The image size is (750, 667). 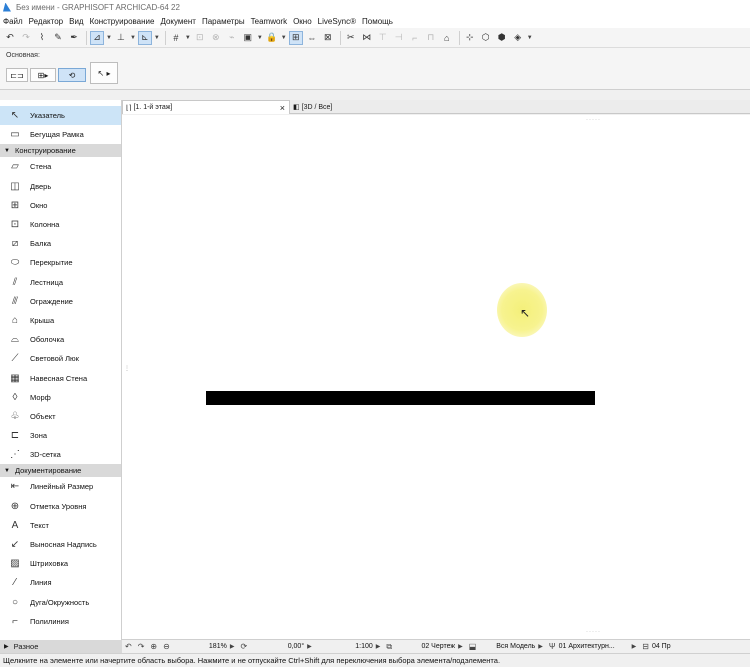 I want to click on cursor-snap-icon: ⊾, so click(x=144, y=37).